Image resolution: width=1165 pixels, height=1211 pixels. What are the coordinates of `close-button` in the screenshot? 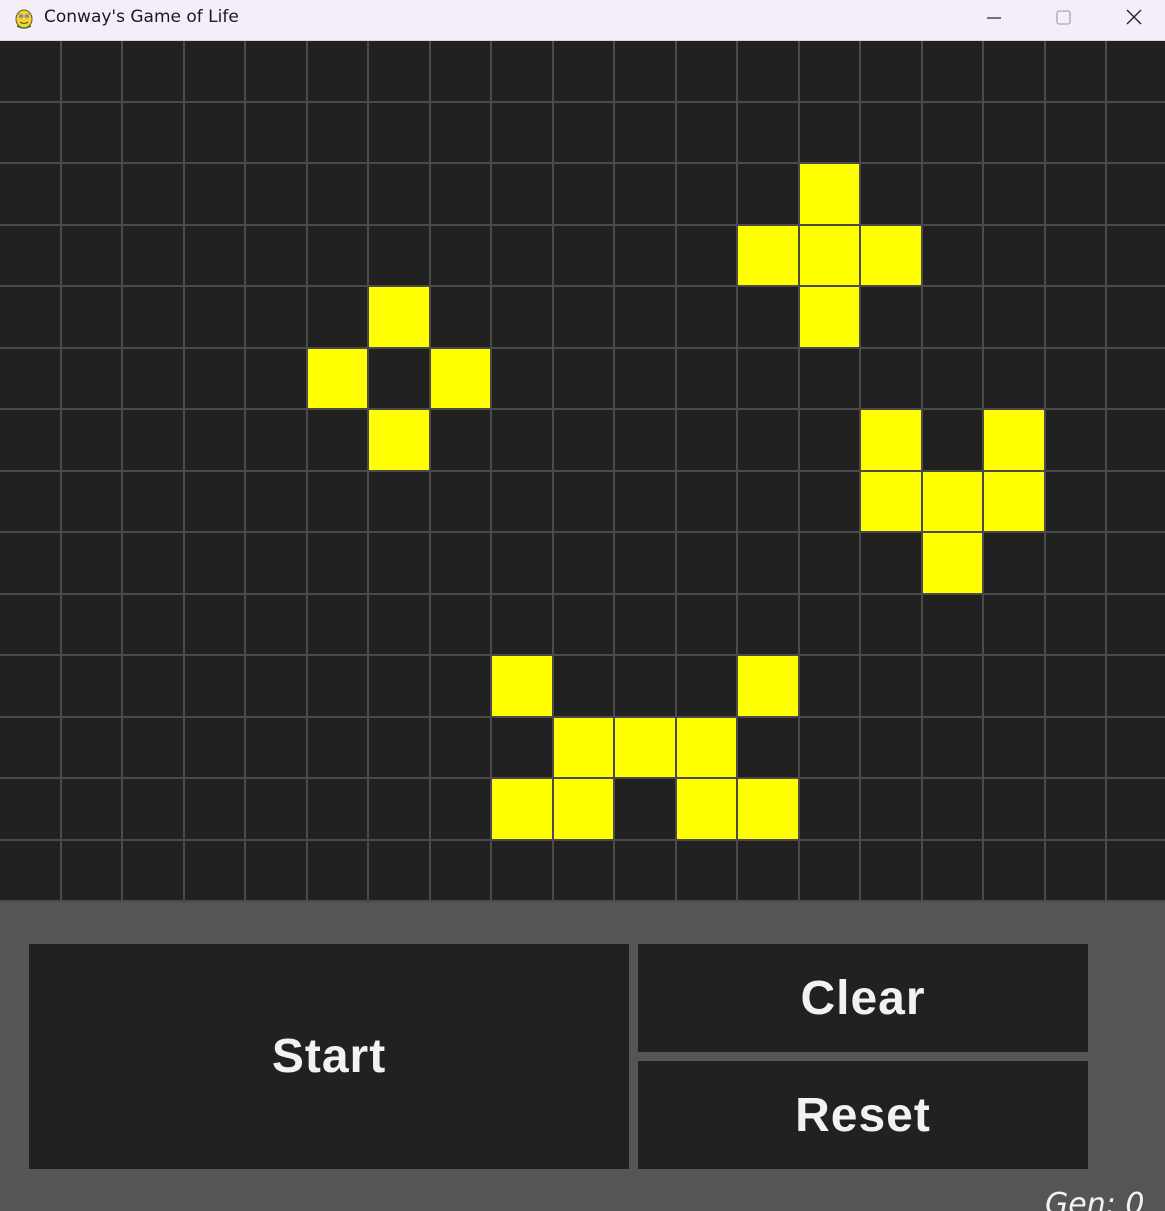 It's located at (1131, 20).